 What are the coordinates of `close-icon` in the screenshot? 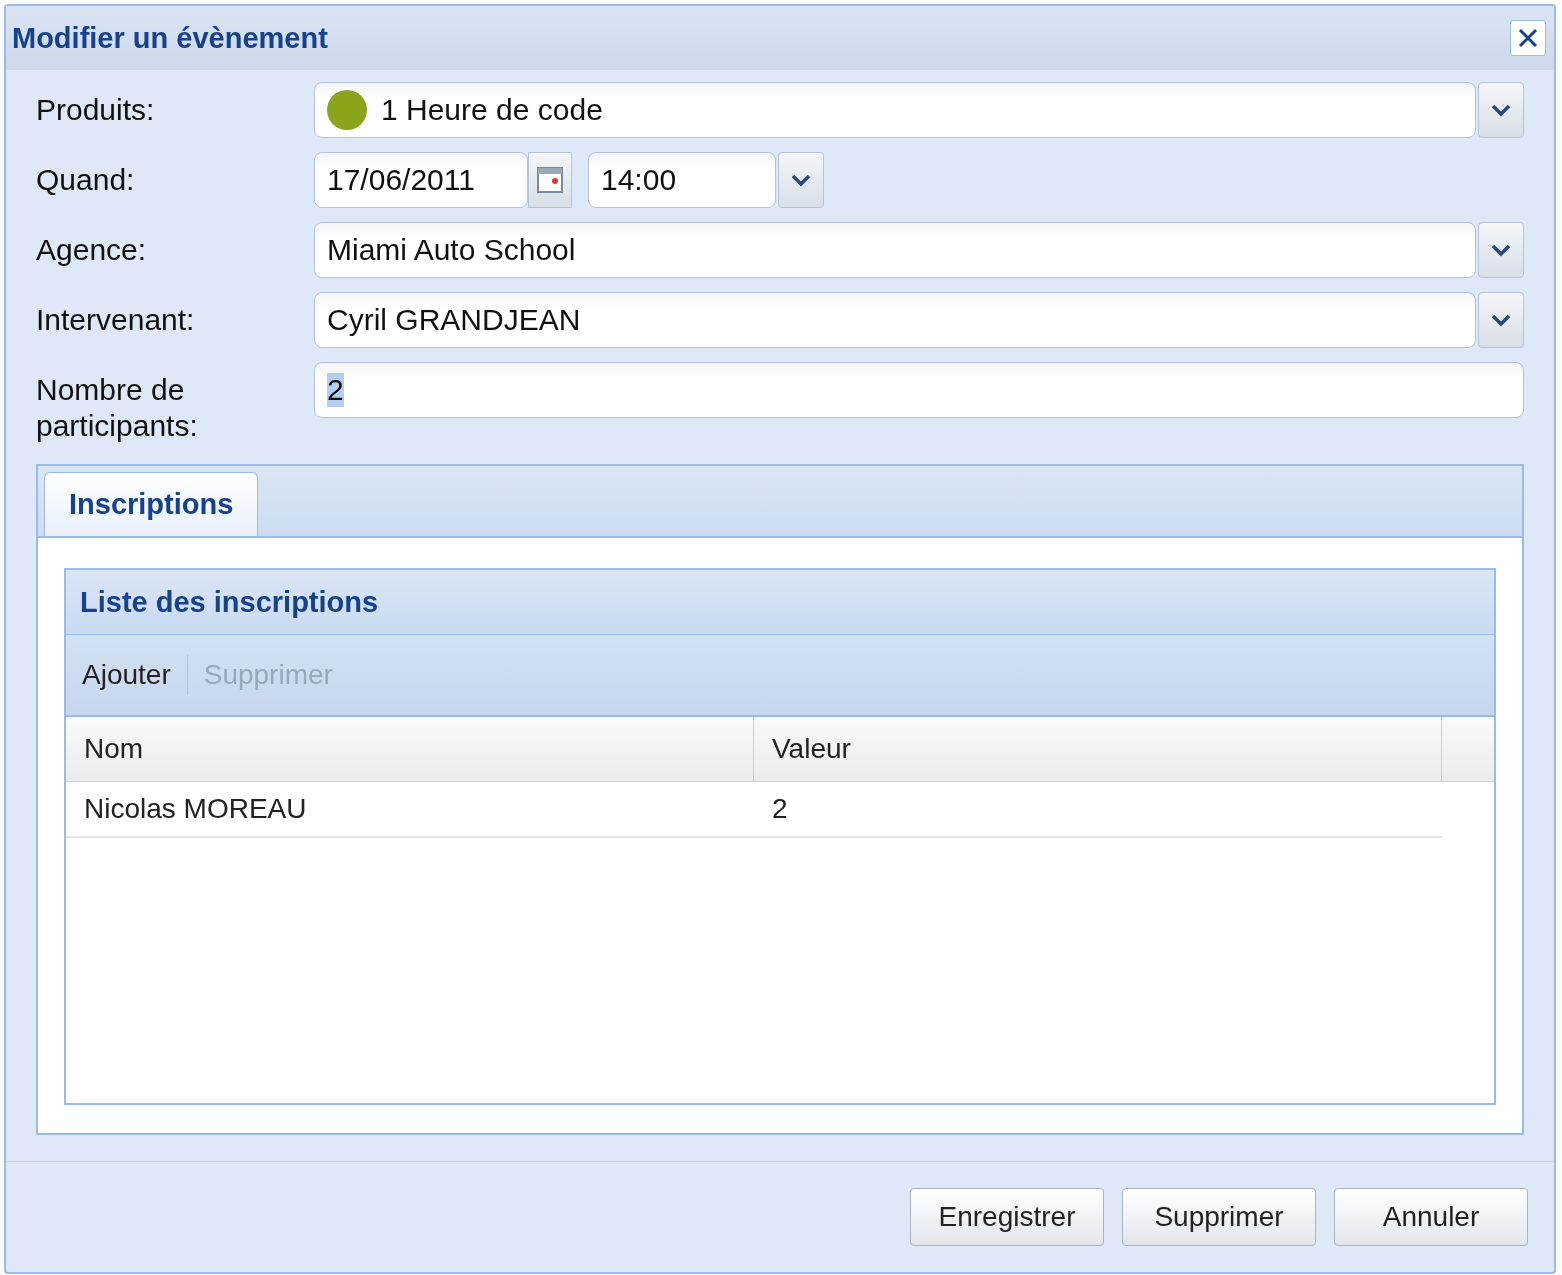 It's located at (1528, 38).